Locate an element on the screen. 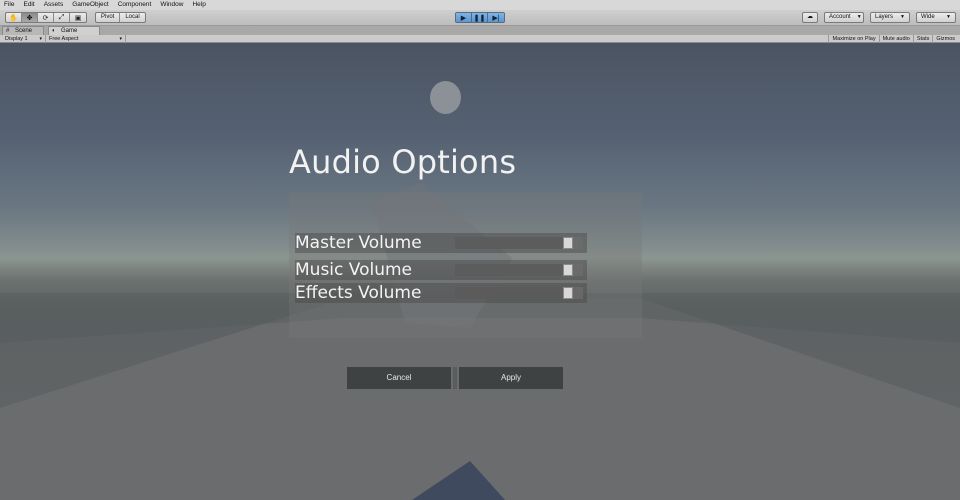 The image size is (960, 500). mute-audio-toggle: Mute audio is located at coordinates (895, 39).